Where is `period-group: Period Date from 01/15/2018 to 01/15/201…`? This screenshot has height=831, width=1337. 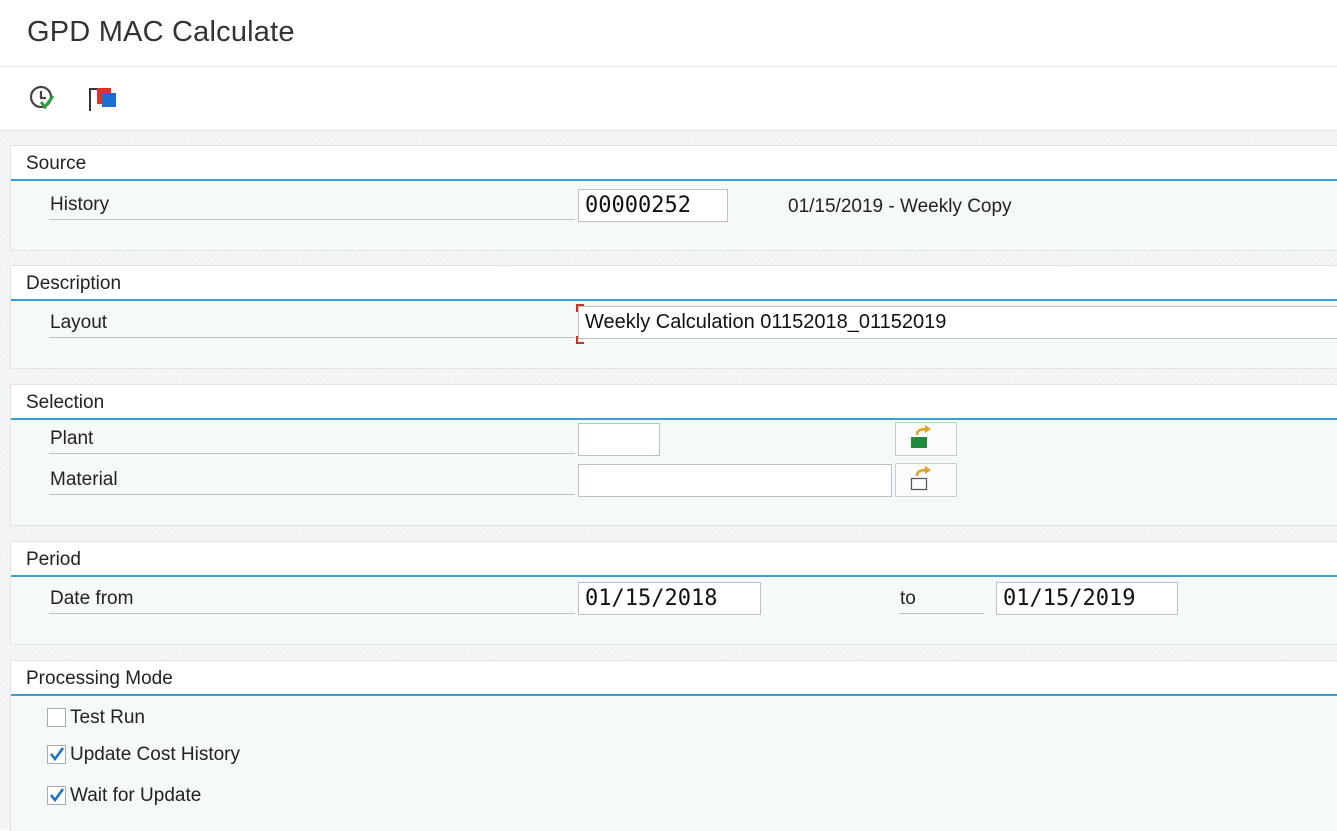 period-group: Period Date from 01/15/2018 to 01/15/201… is located at coordinates (673, 593).